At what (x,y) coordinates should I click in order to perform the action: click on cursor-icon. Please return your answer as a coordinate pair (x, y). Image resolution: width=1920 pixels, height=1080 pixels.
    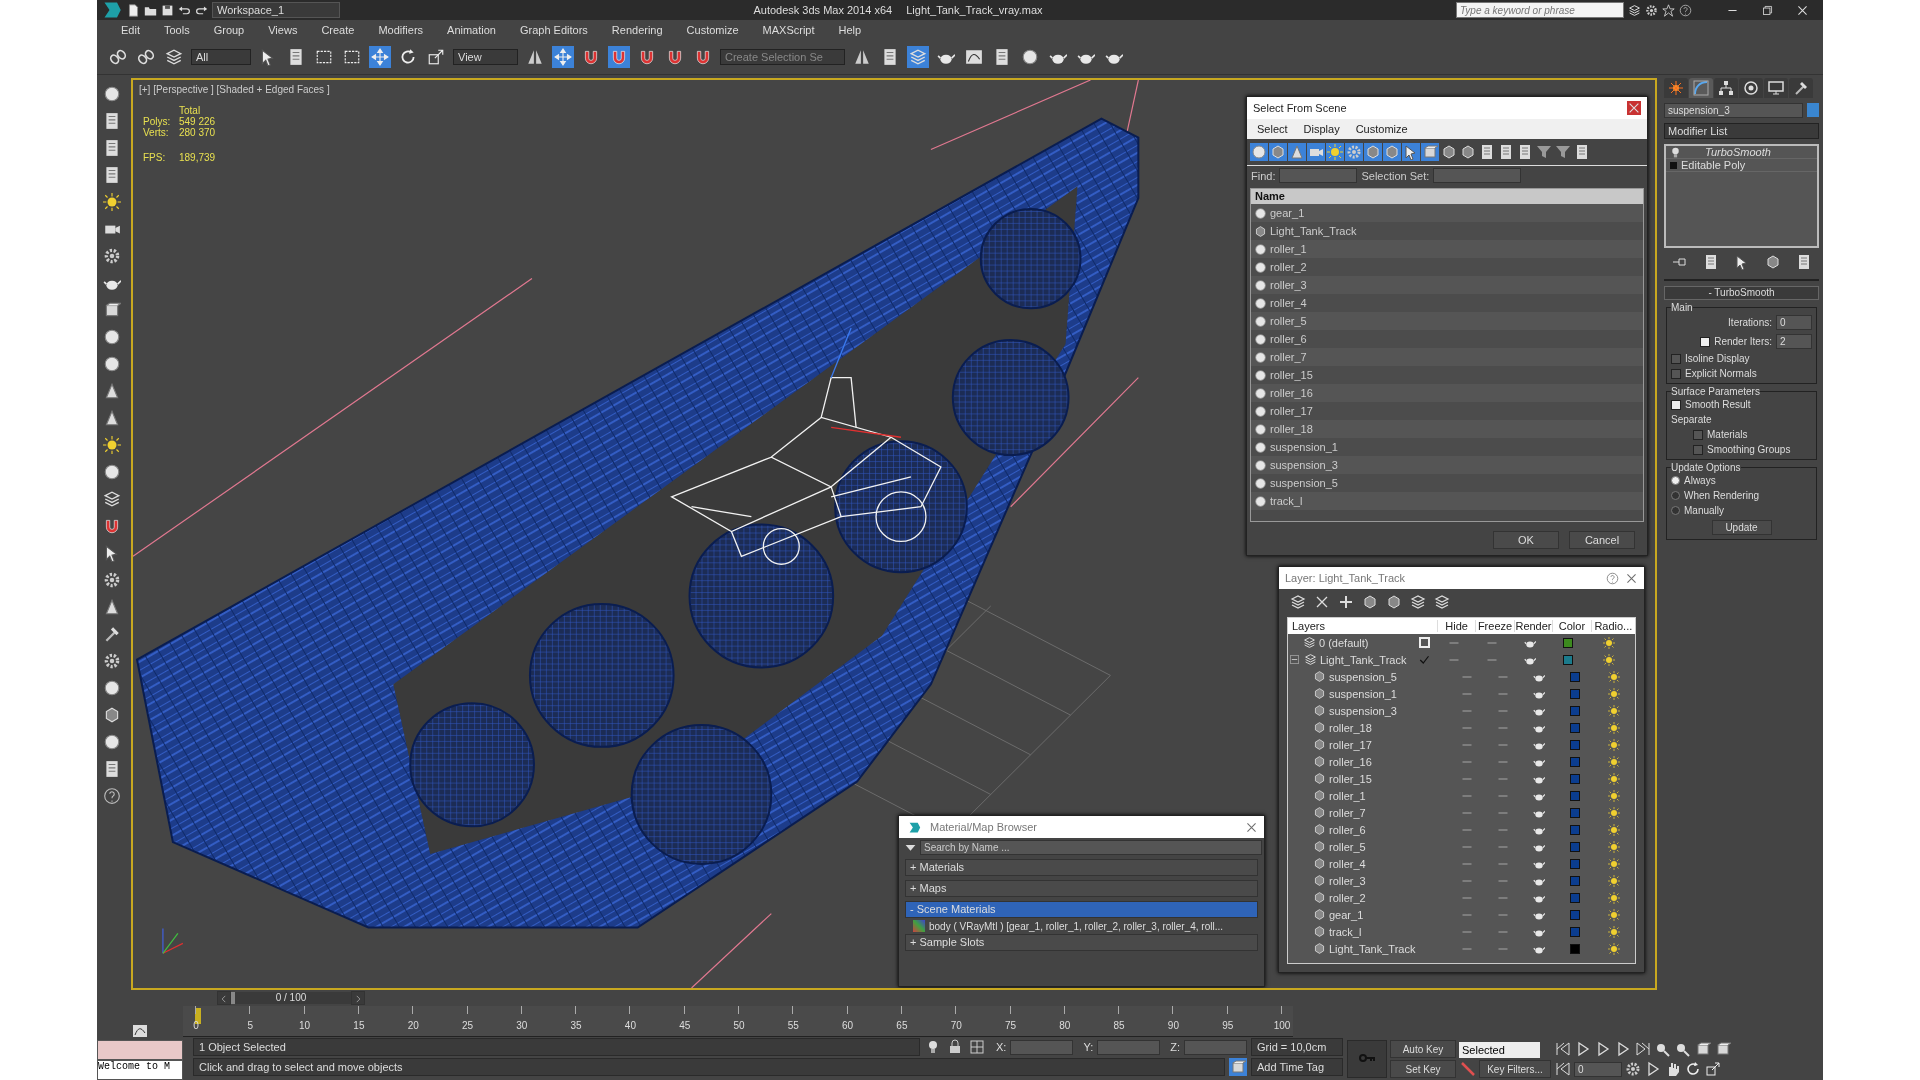
    Looking at the image, I should click on (1411, 152).